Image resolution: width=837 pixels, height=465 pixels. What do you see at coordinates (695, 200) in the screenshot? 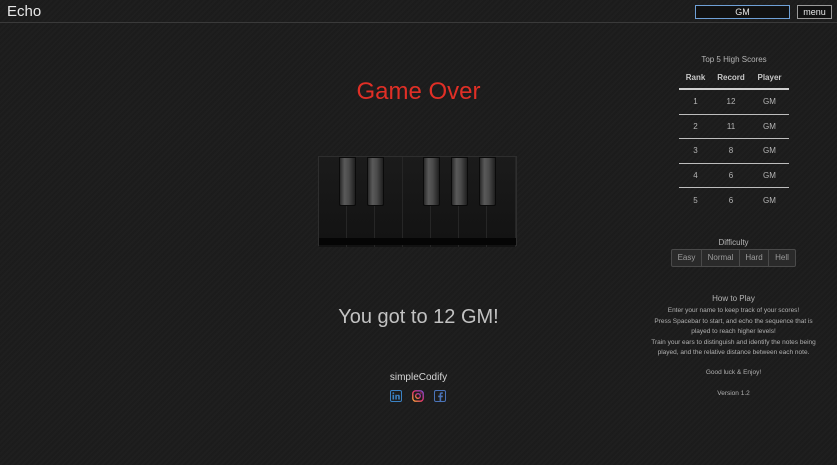
I see `rank-cell: 5` at bounding box center [695, 200].